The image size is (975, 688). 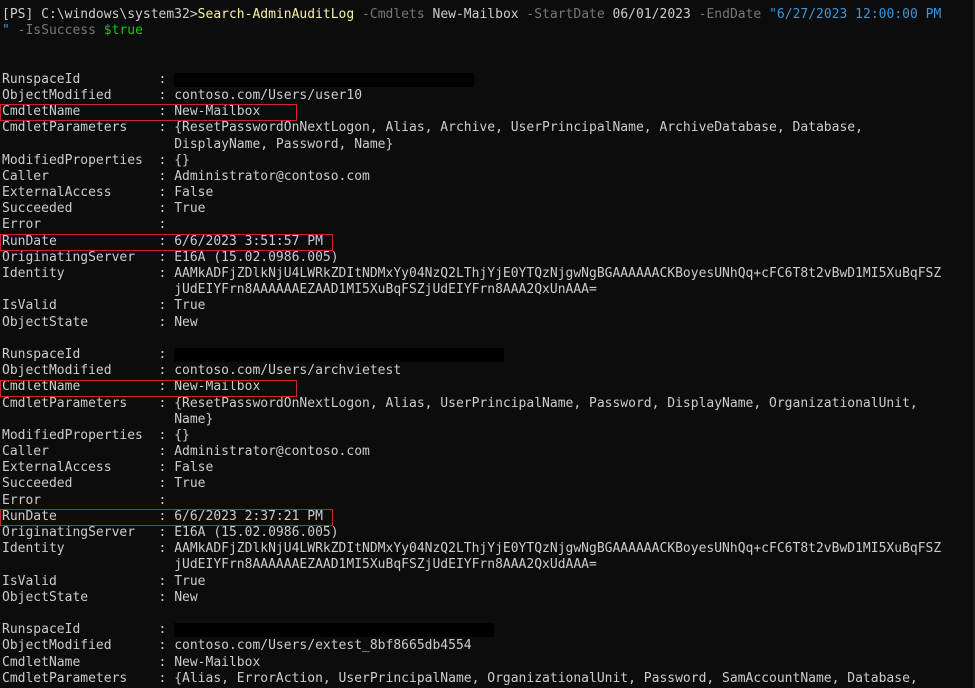 I want to click on record-1-objectstate: ObjectState : New, so click(x=487, y=323).